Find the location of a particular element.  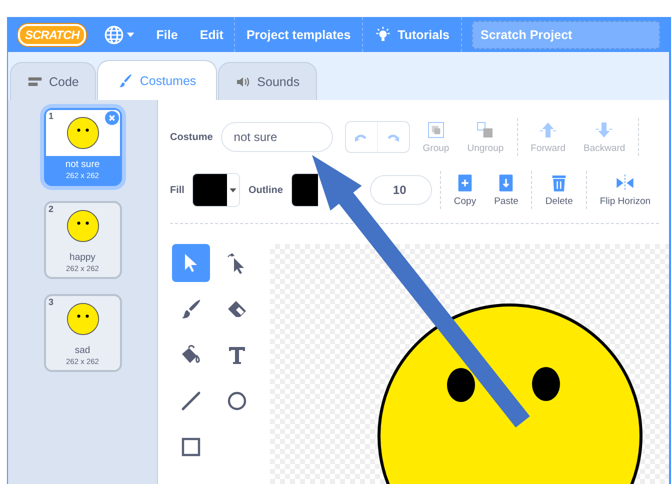

ungroup-icon is located at coordinates (485, 130).